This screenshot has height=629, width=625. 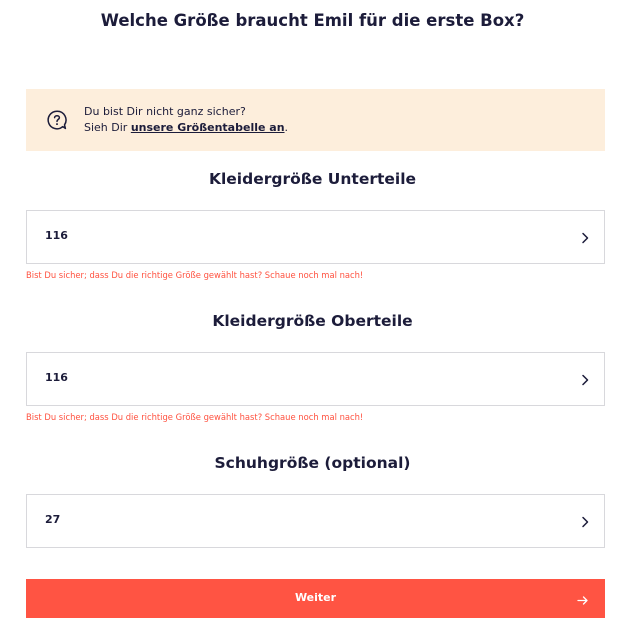 What do you see at coordinates (57, 120) in the screenshot?
I see `question-bubble-icon` at bounding box center [57, 120].